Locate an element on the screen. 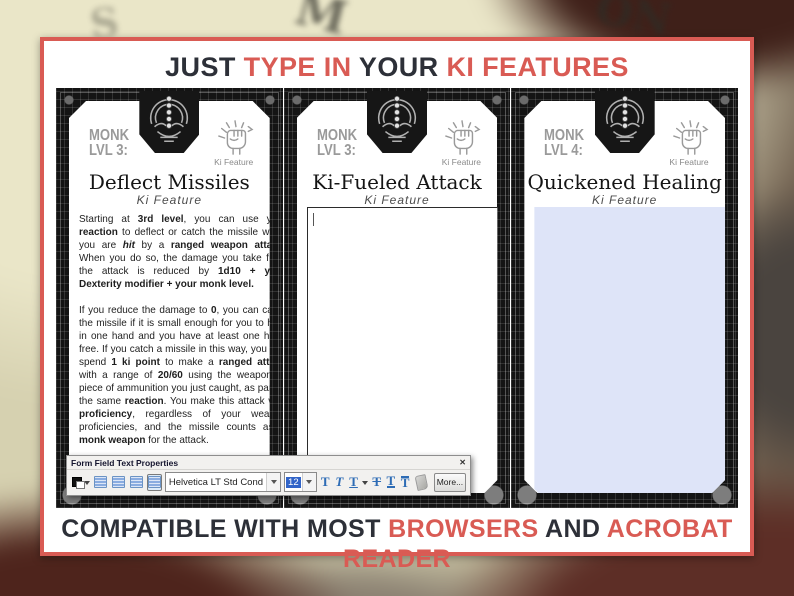 The image size is (794, 596). italic-button: T is located at coordinates (339, 482).